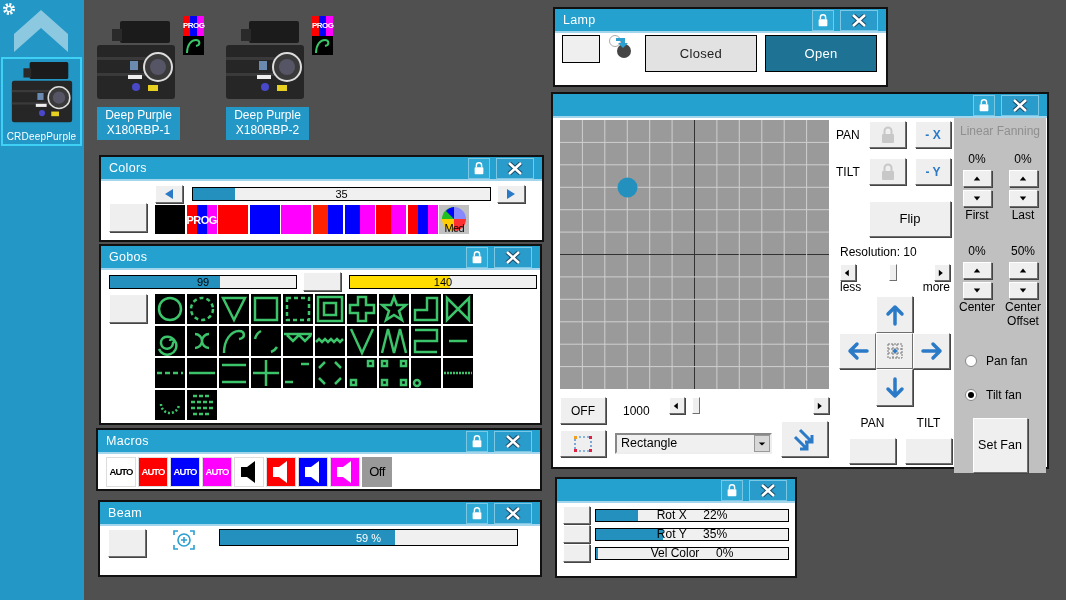  I want to click on resolution-thumb, so click(892, 272).